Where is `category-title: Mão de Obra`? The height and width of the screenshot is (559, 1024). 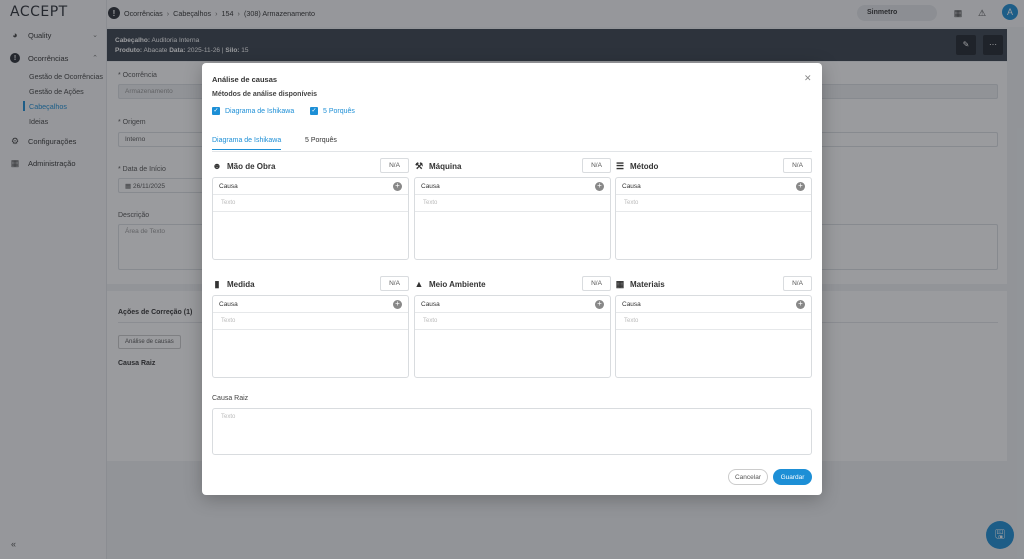 category-title: Mão de Obra is located at coordinates (251, 166).